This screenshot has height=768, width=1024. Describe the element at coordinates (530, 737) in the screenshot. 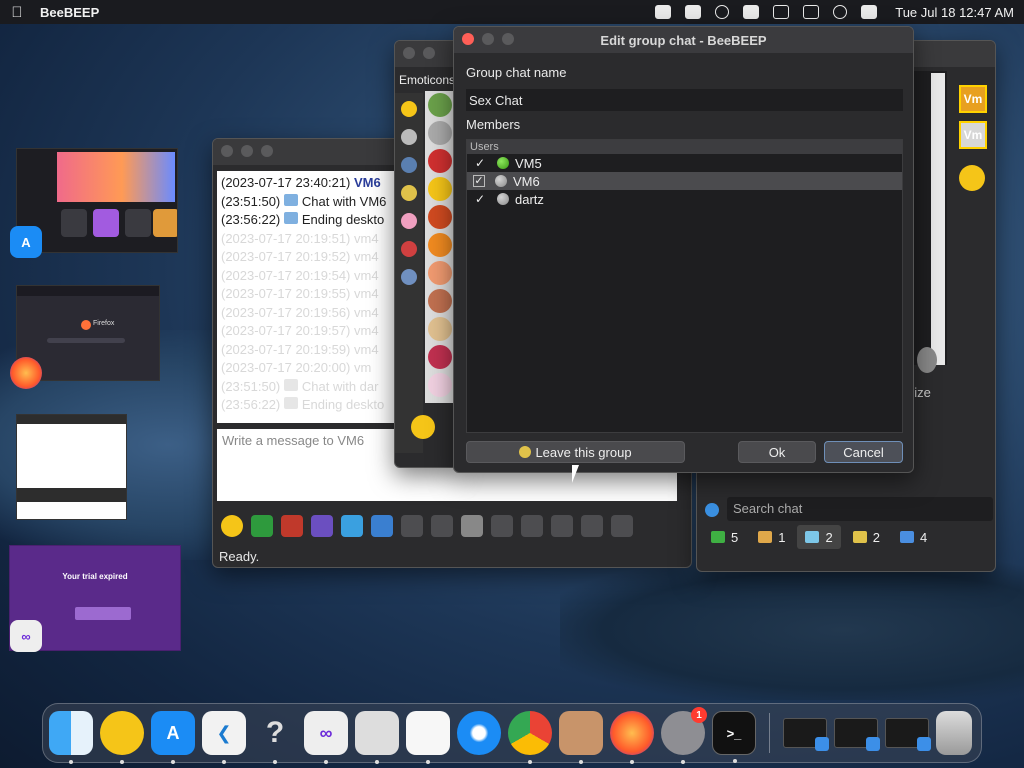

I see `chrome-icon` at that location.